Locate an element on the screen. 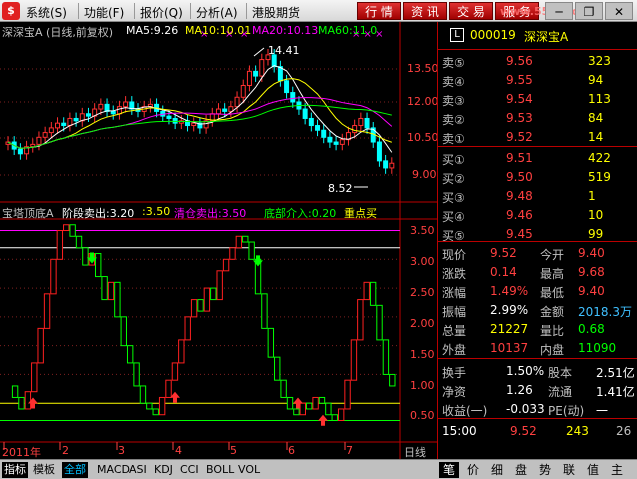 The width and height of the screenshot is (637, 479). trade-count: 26 is located at coordinates (624, 431).